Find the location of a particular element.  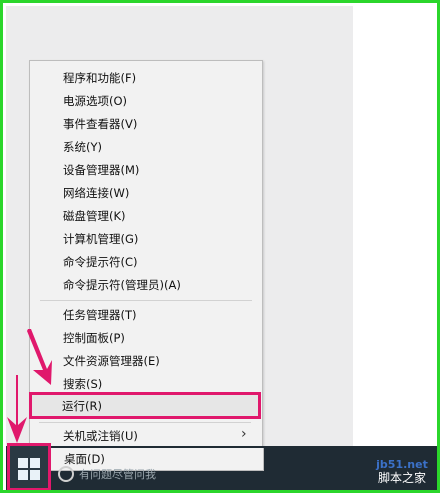

arrow-down-icon is located at coordinates (39, 357).